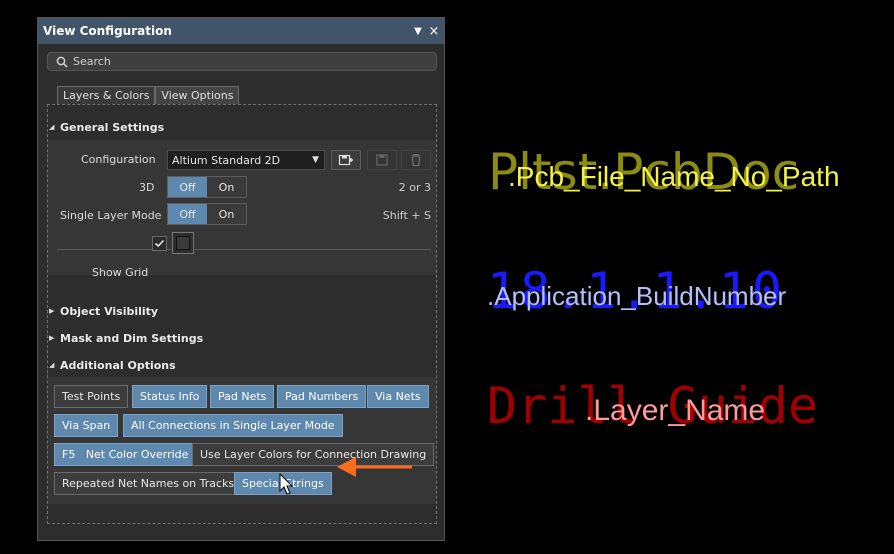 The image size is (894, 554). Describe the element at coordinates (637, 296) in the screenshot. I see `build-number-special-string: .Application_BuildNumber` at that location.